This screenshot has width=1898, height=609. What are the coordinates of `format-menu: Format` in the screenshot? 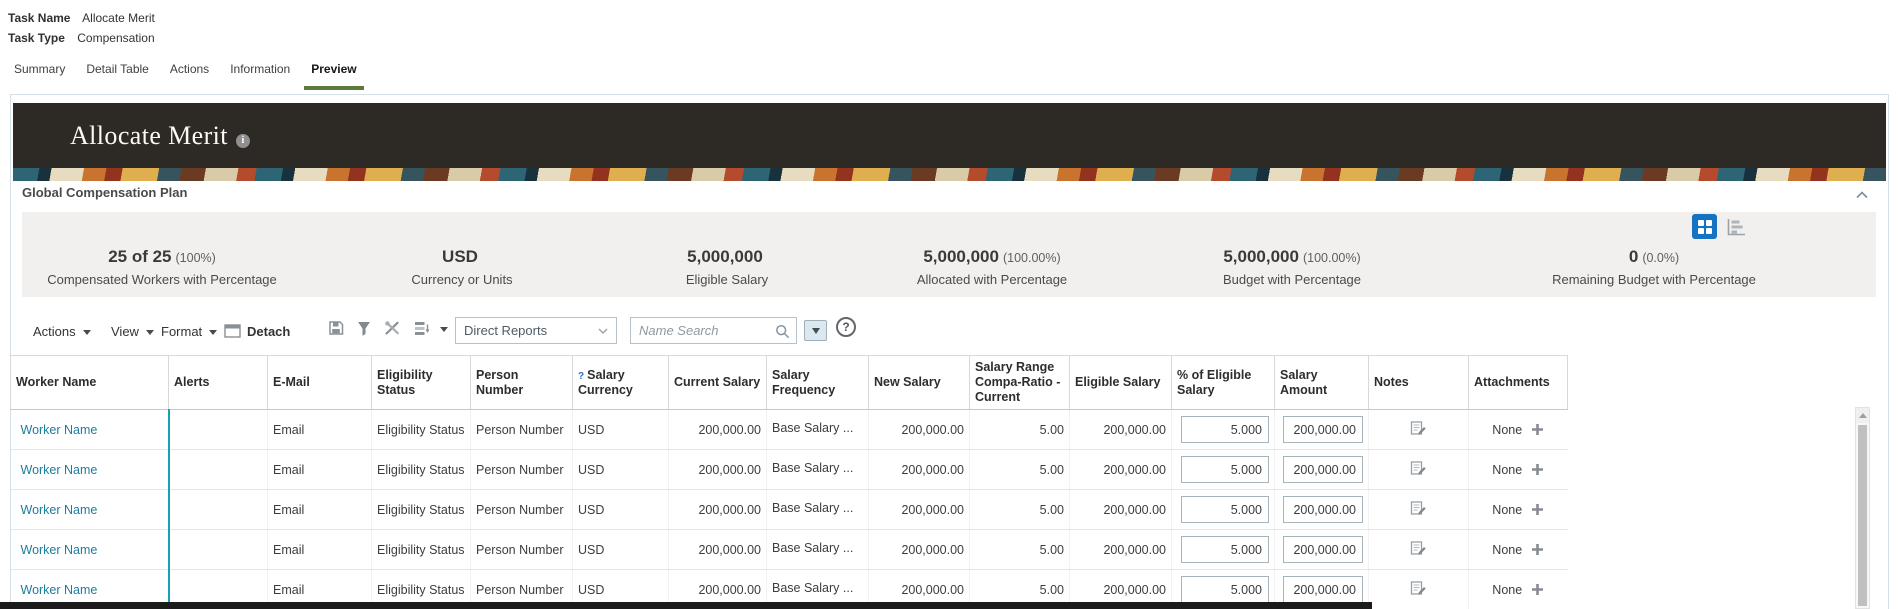 It's located at (189, 331).